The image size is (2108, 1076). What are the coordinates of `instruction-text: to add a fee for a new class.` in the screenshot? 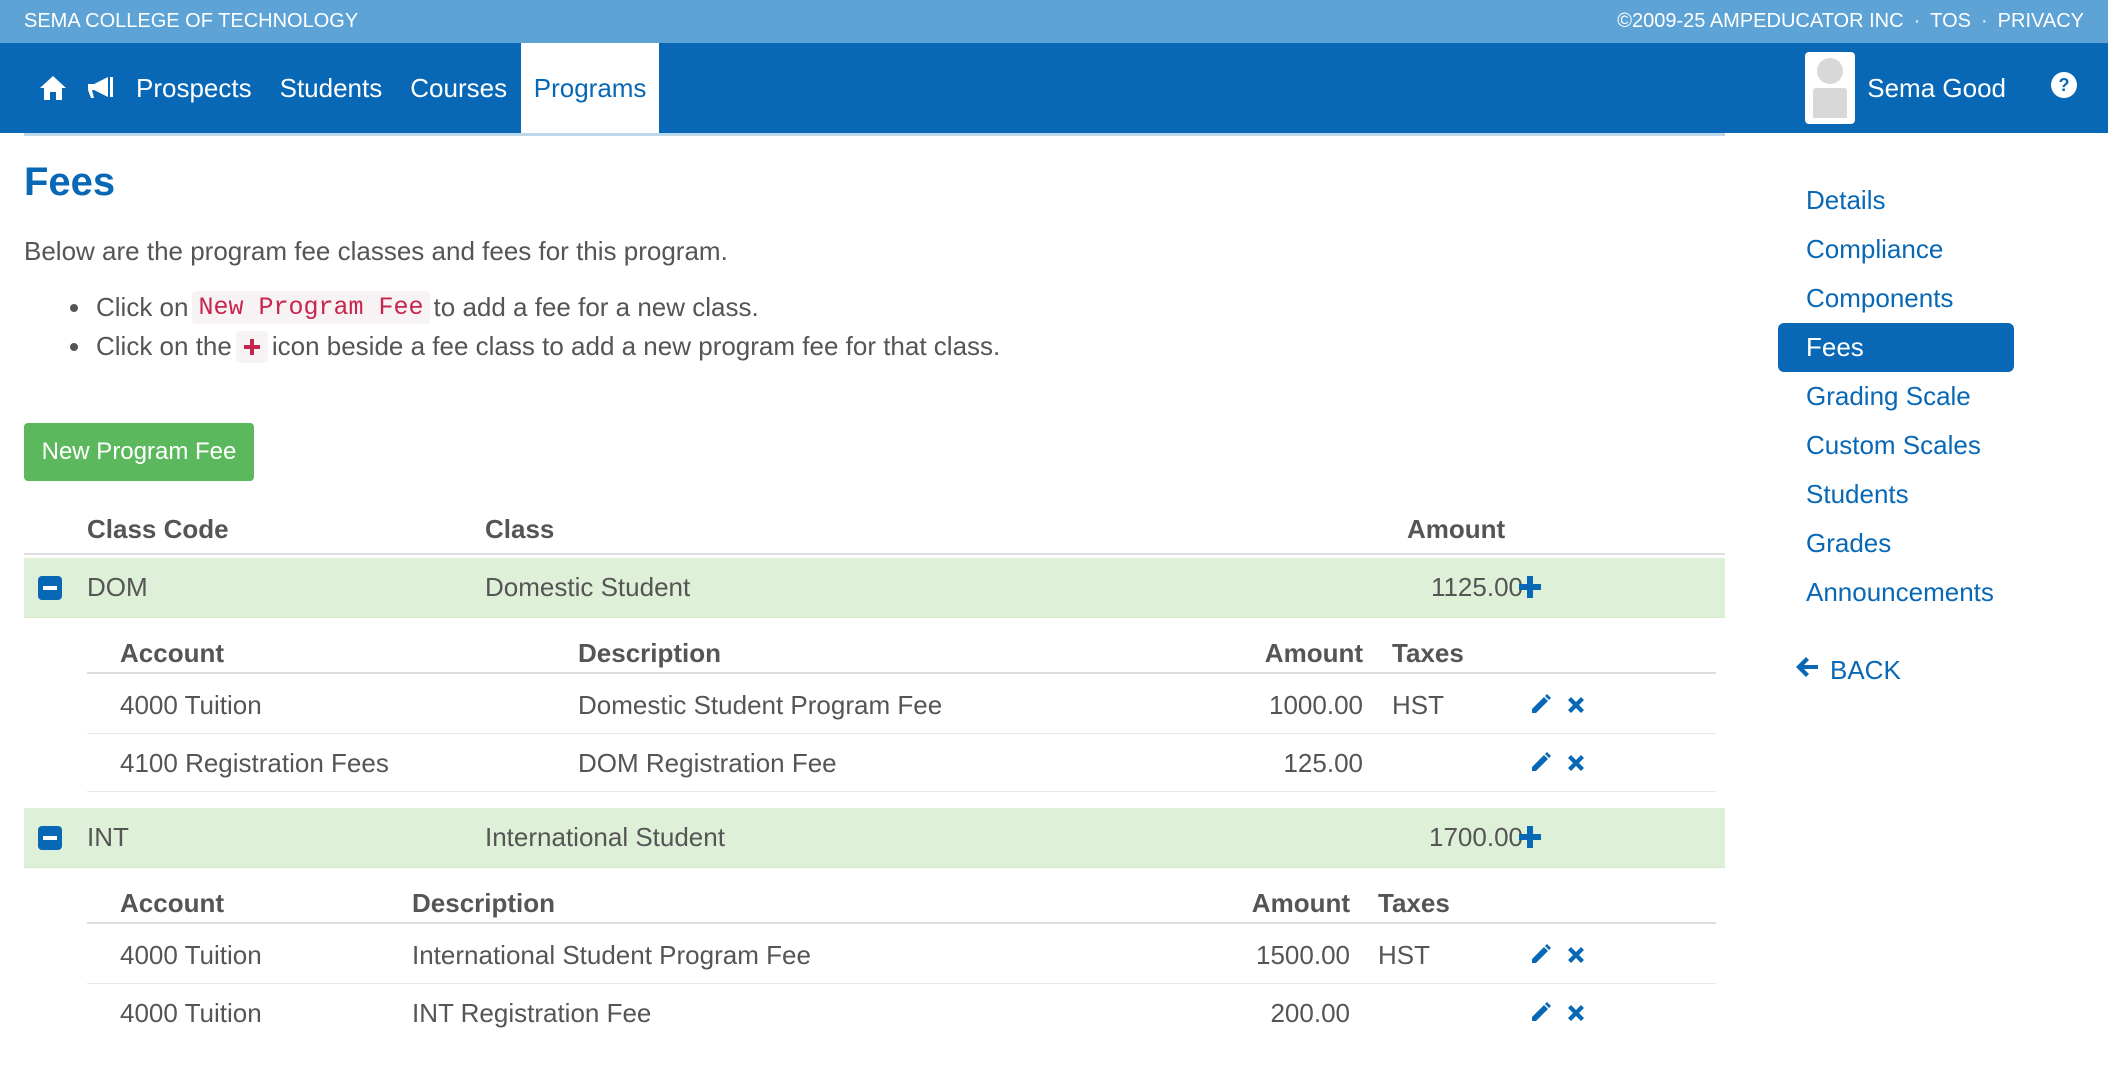 It's located at (596, 307).